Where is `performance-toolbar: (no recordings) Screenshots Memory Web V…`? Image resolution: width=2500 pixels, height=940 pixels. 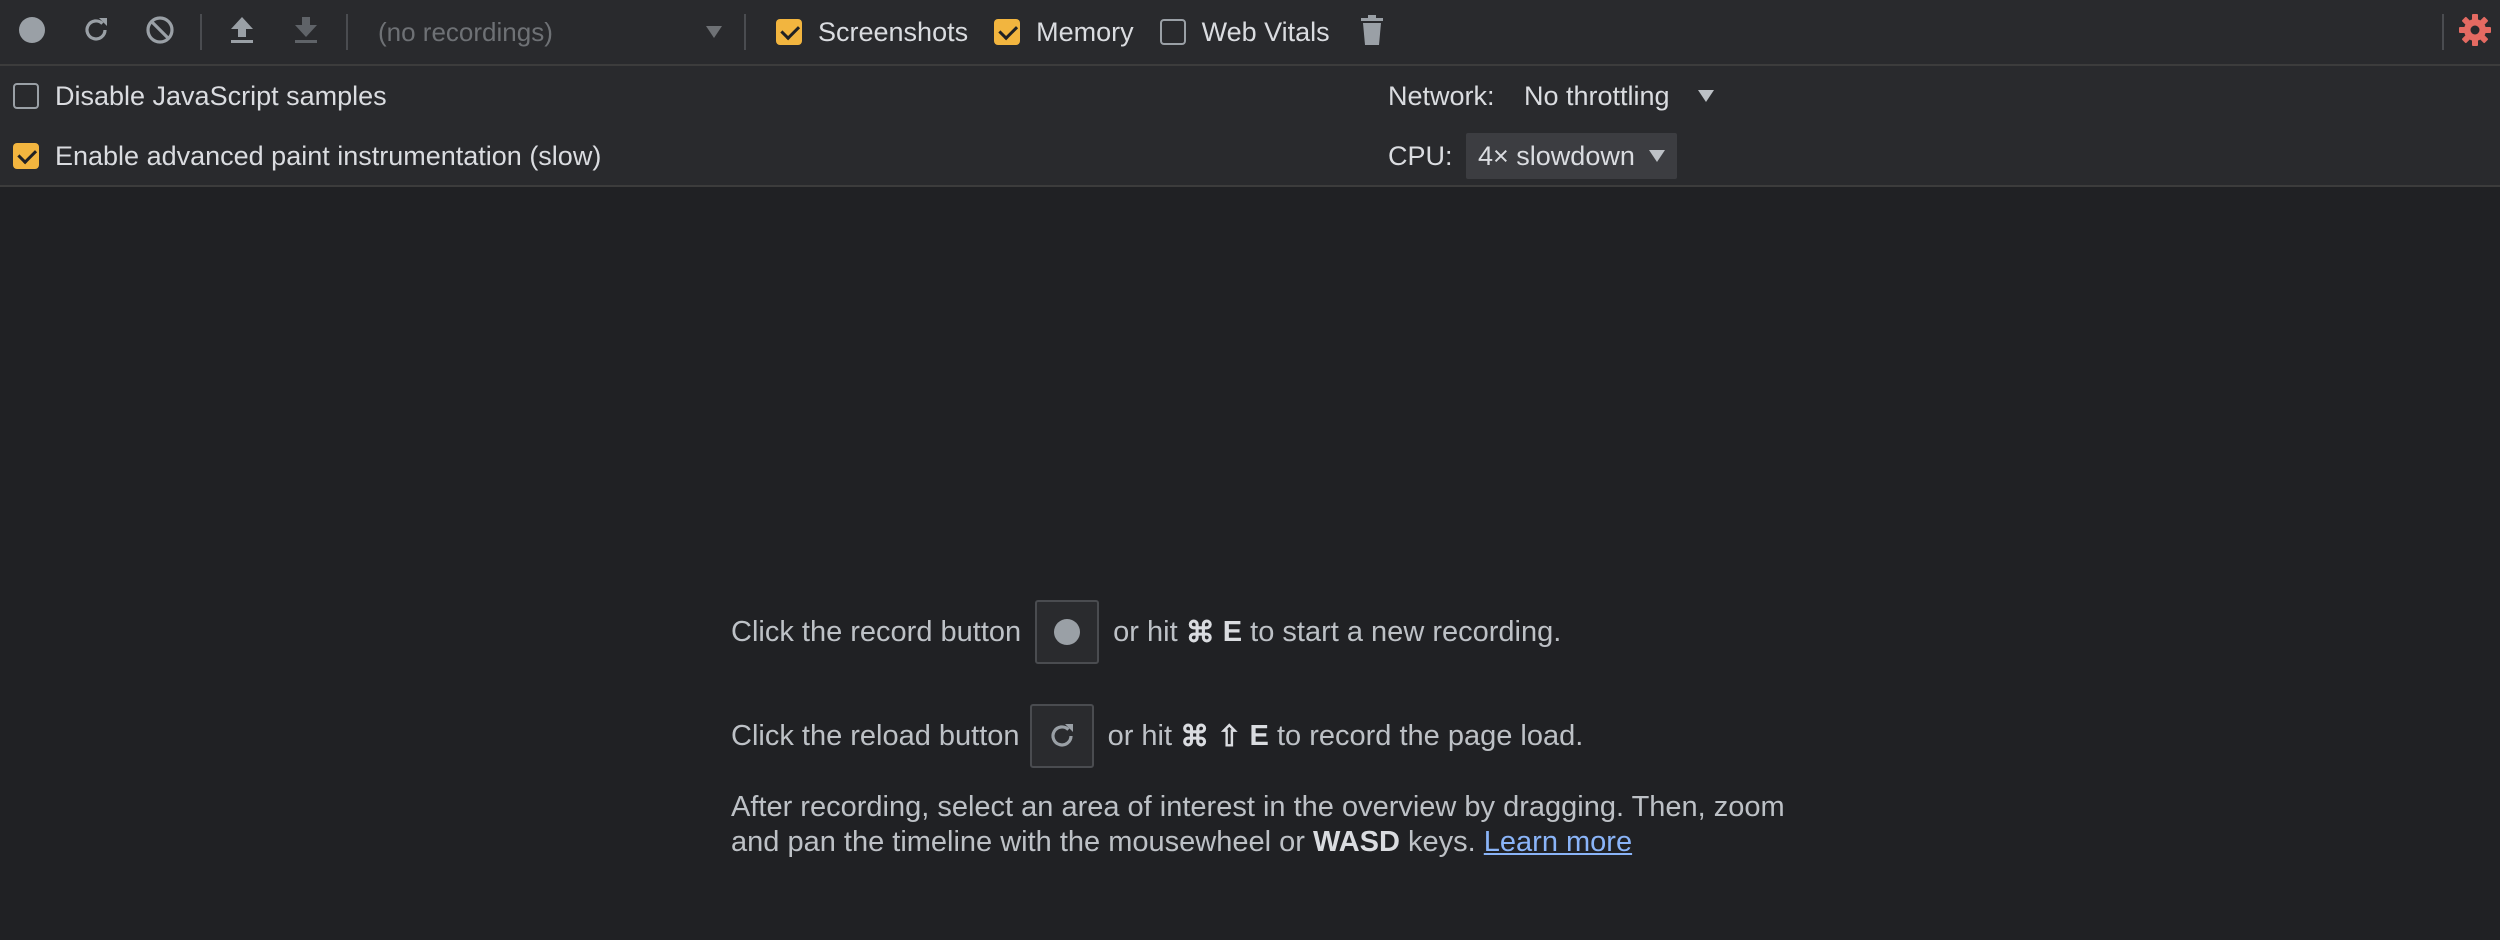
performance-toolbar: (no recordings) Screenshots Memory Web V… is located at coordinates (1250, 33).